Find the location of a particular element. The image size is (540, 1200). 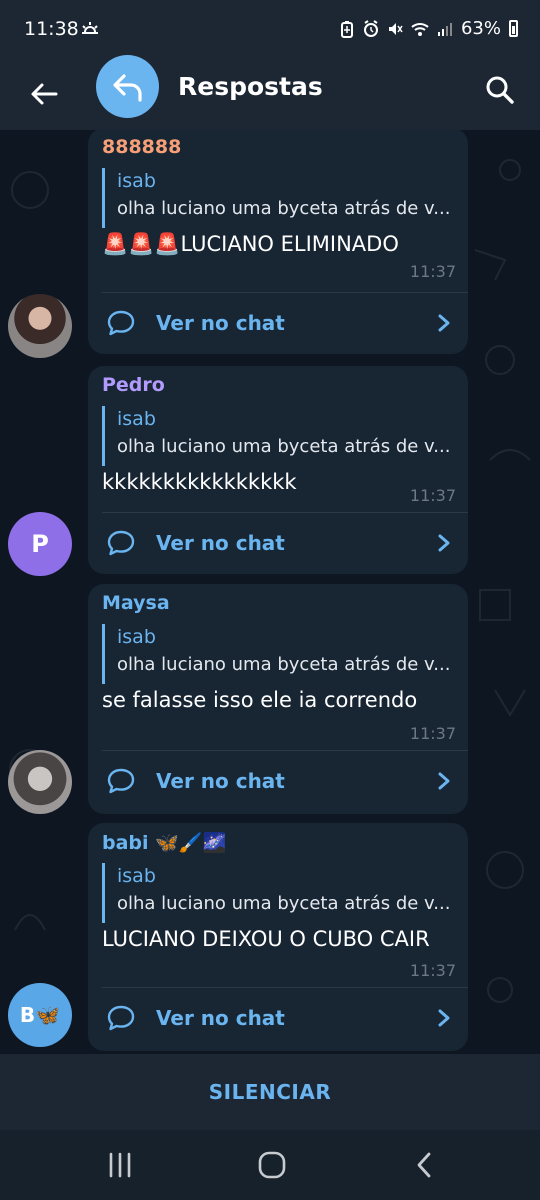

message-text: se falasse isso ele ia correndo is located at coordinates (260, 700).